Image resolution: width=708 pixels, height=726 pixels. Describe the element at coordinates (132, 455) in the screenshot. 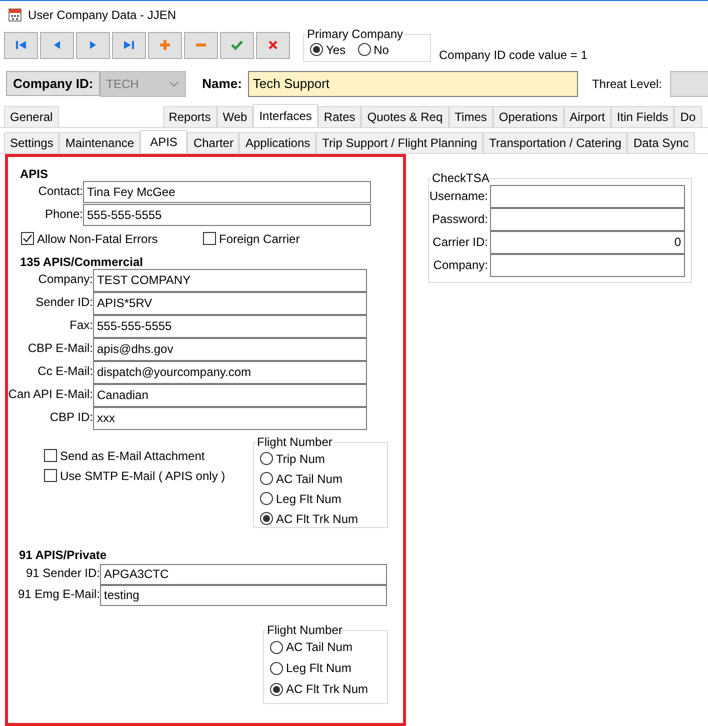

I see `checkbox-label: Send as E-Mail Attachment` at that location.